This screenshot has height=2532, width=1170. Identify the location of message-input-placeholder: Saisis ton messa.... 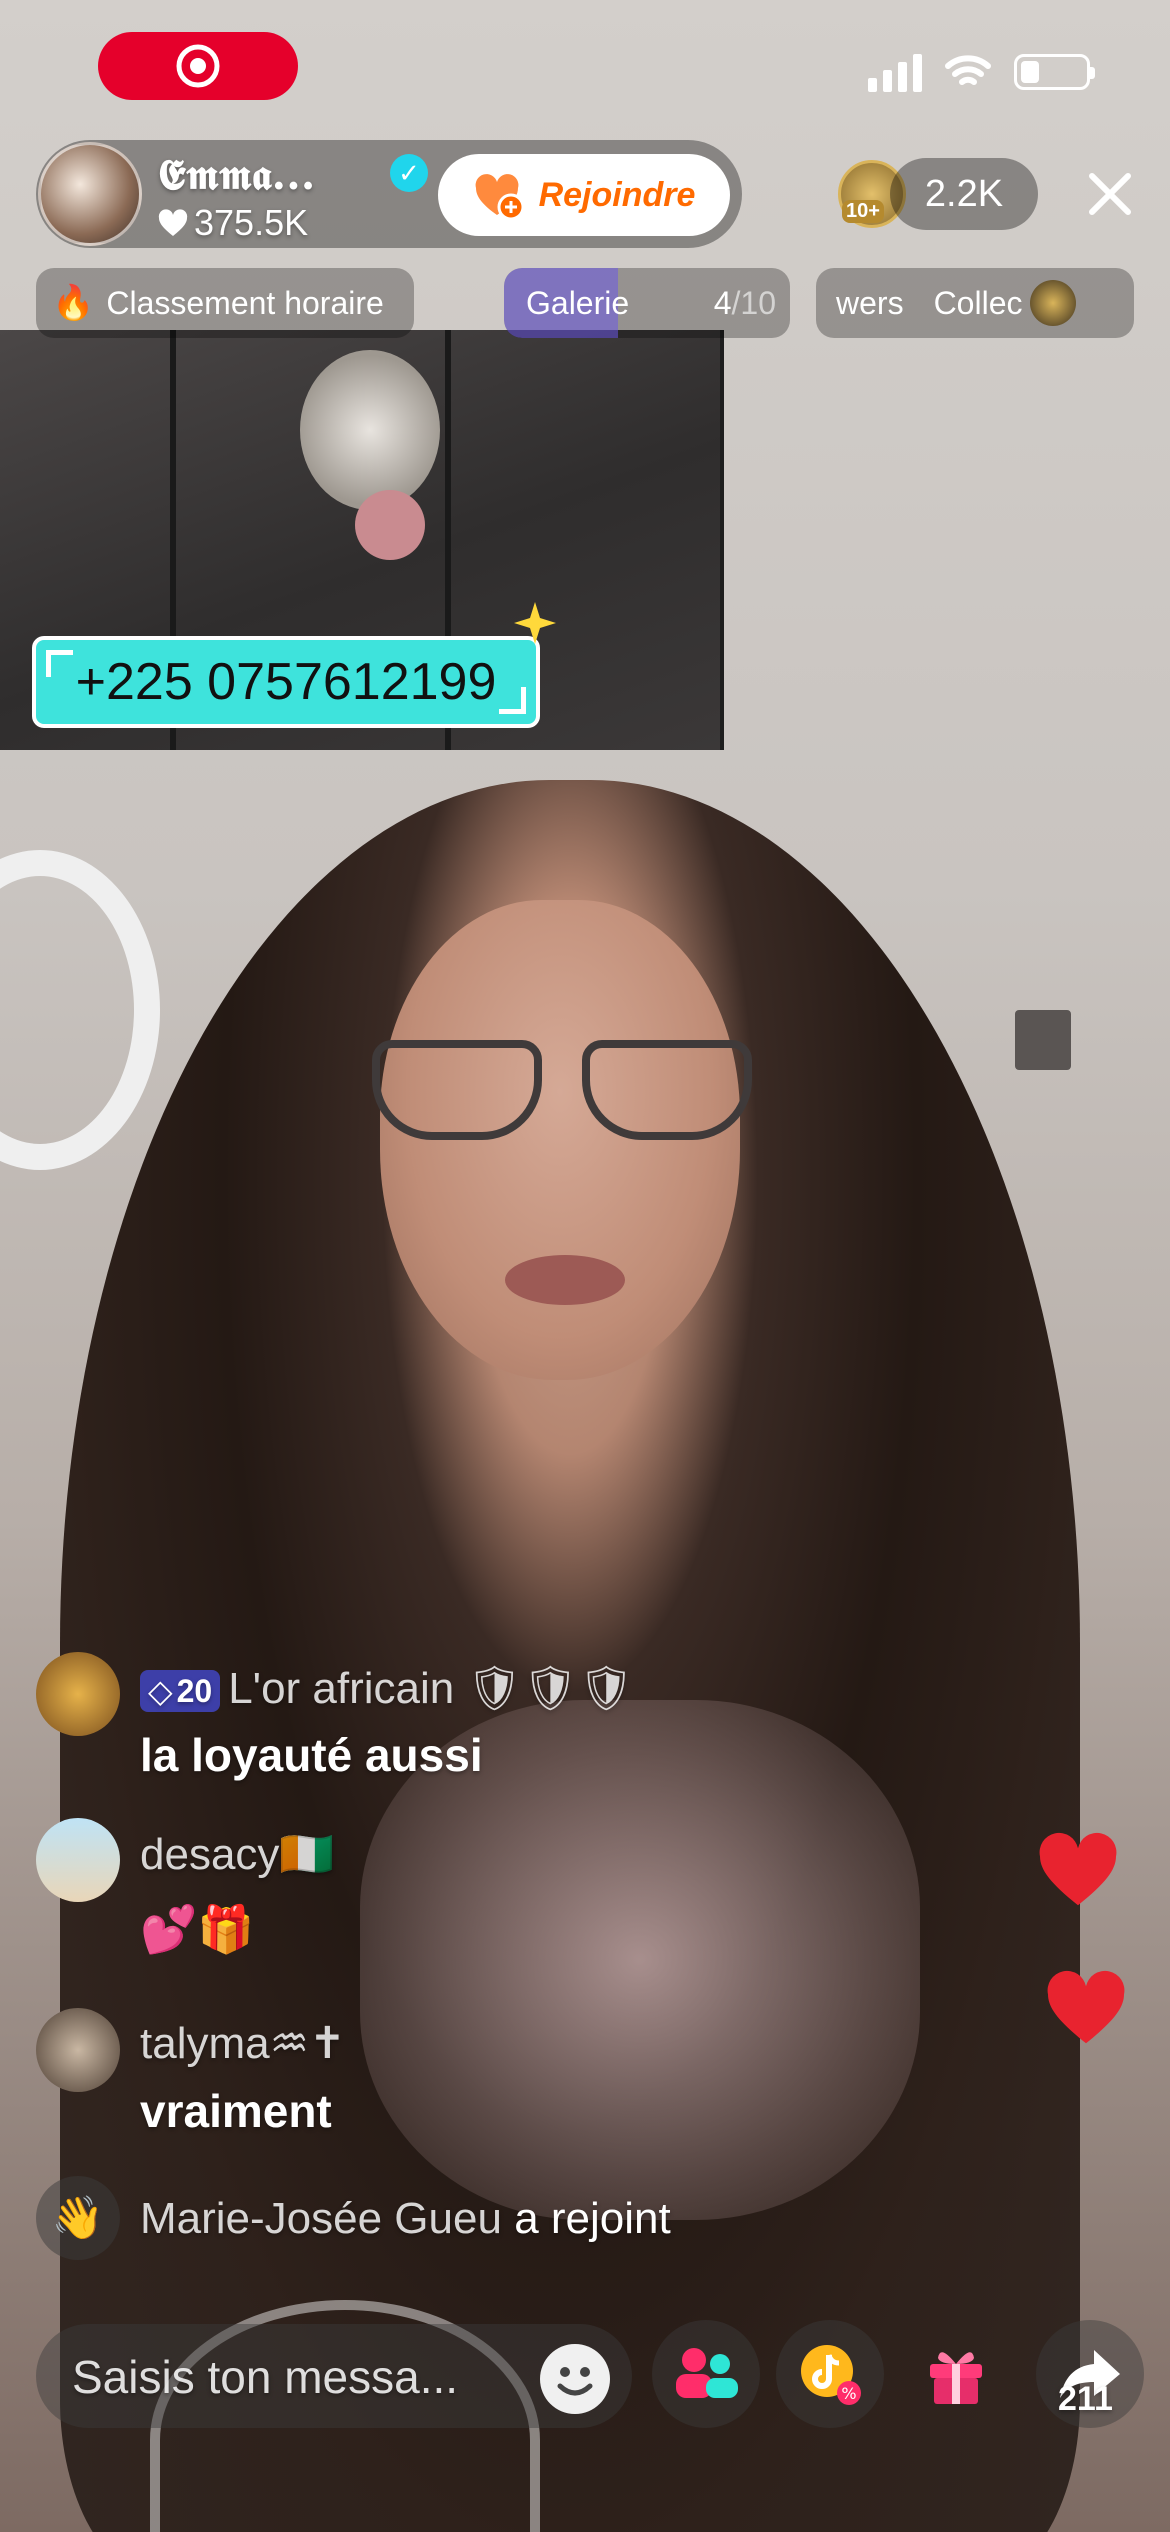
(265, 2377).